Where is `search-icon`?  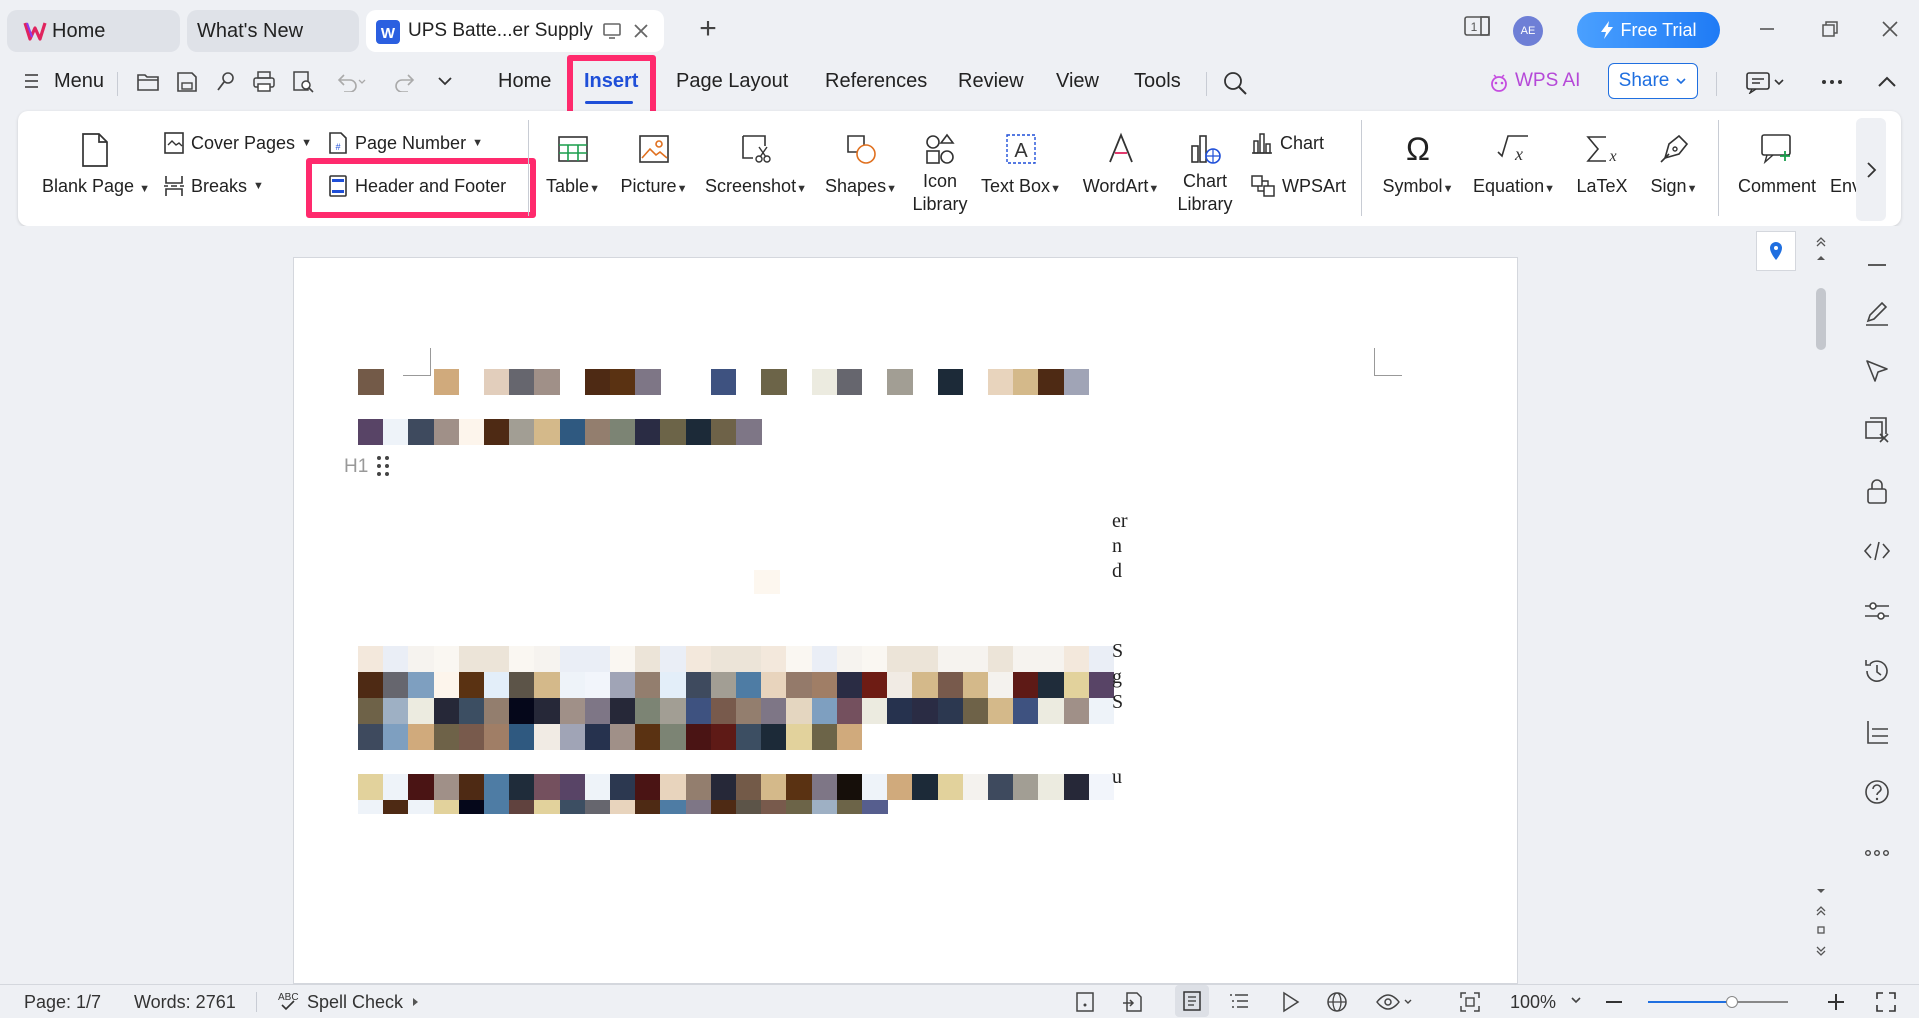 search-icon is located at coordinates (1235, 83).